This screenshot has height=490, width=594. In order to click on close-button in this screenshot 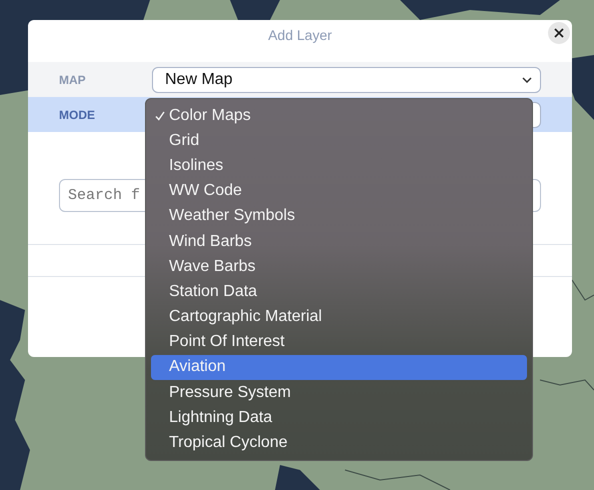, I will do `click(559, 33)`.